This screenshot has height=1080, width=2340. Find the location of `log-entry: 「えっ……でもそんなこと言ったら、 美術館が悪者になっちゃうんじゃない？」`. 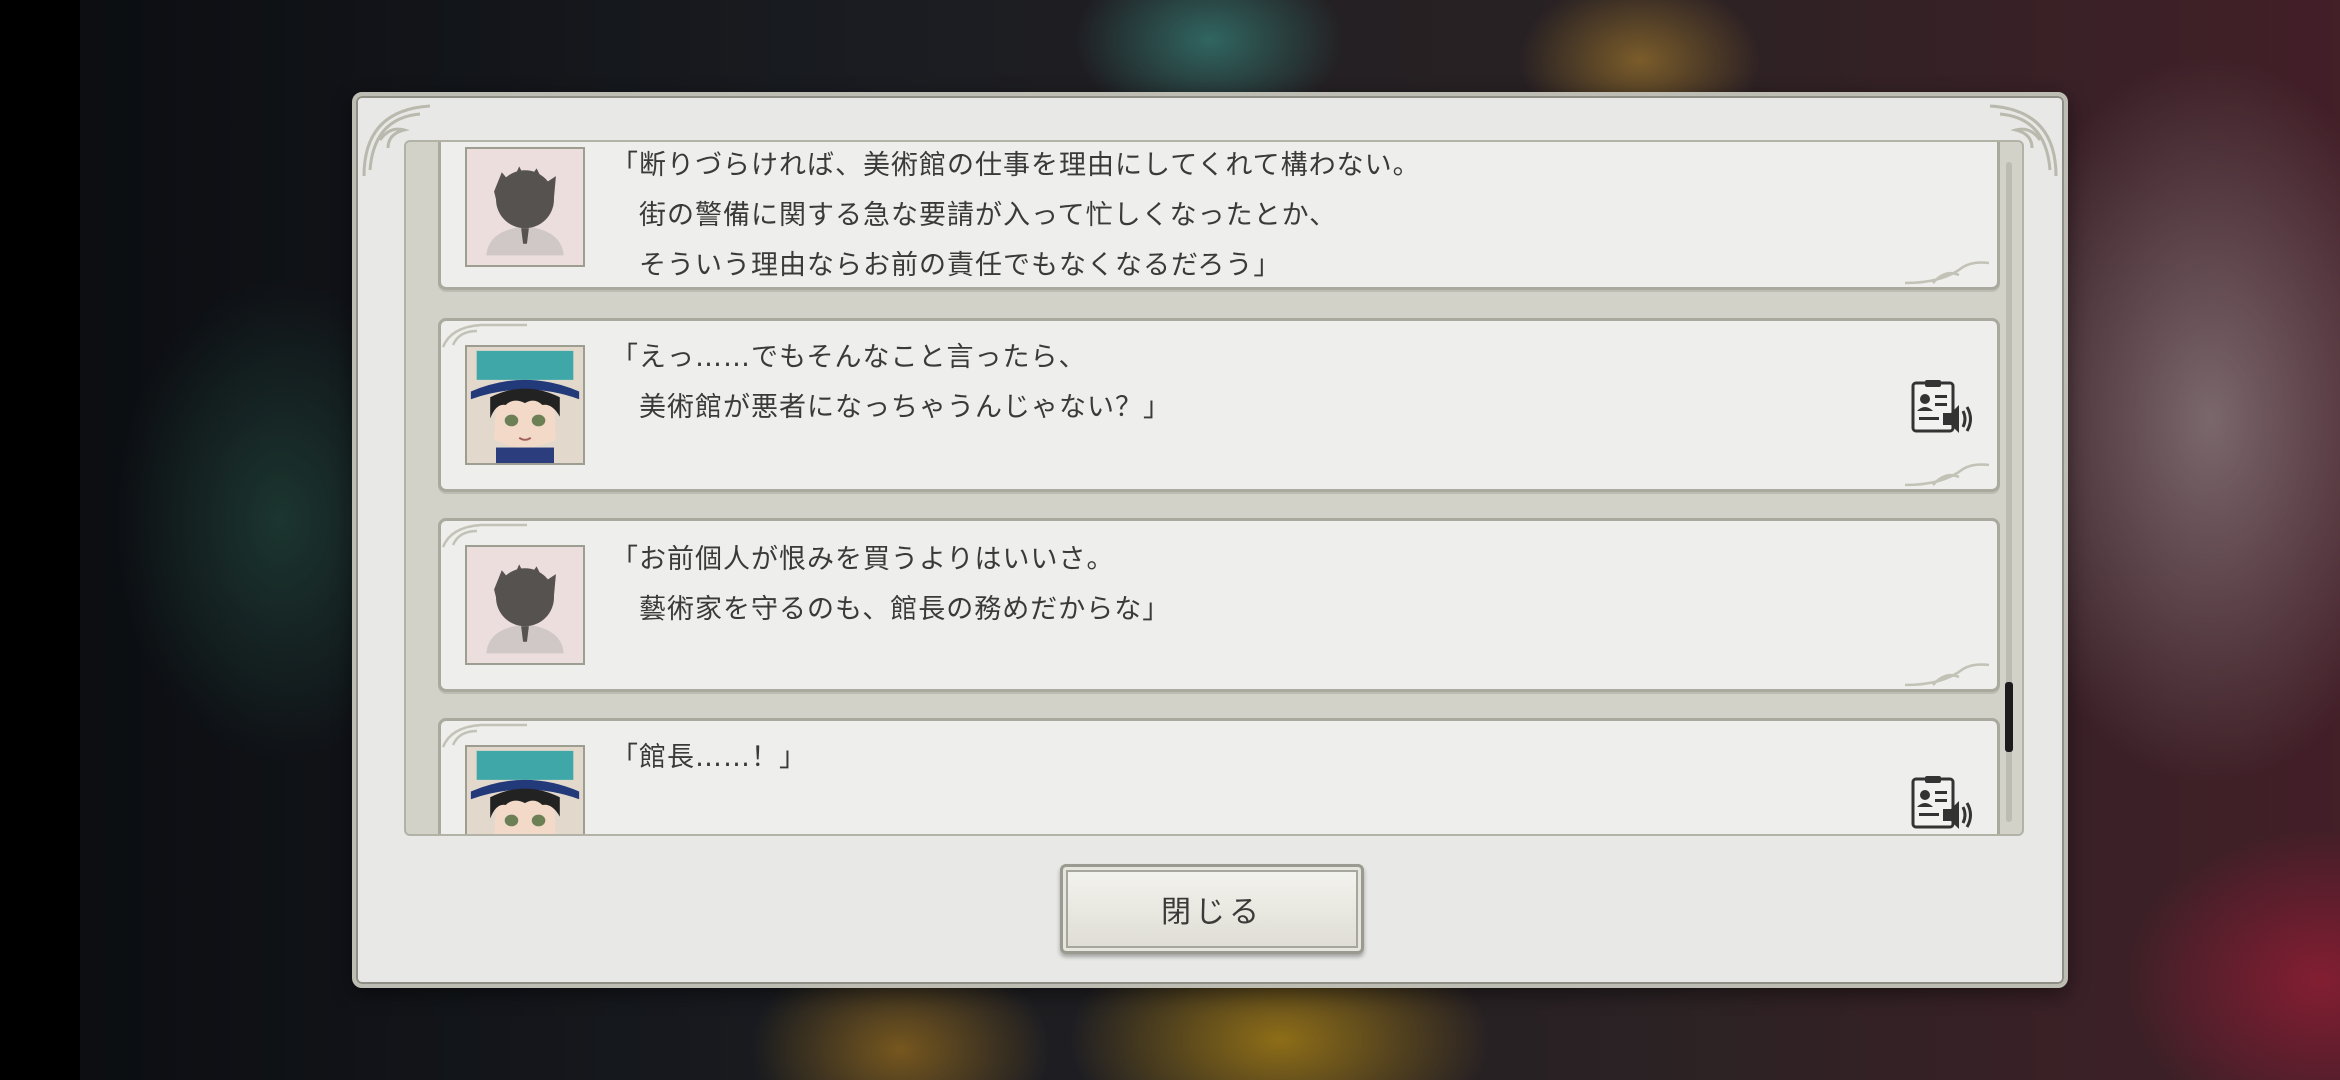

log-entry: 「えっ……でもそんなこと言ったら、 美術館が悪者になっちゃうんじゃない？」 is located at coordinates (1219, 405).